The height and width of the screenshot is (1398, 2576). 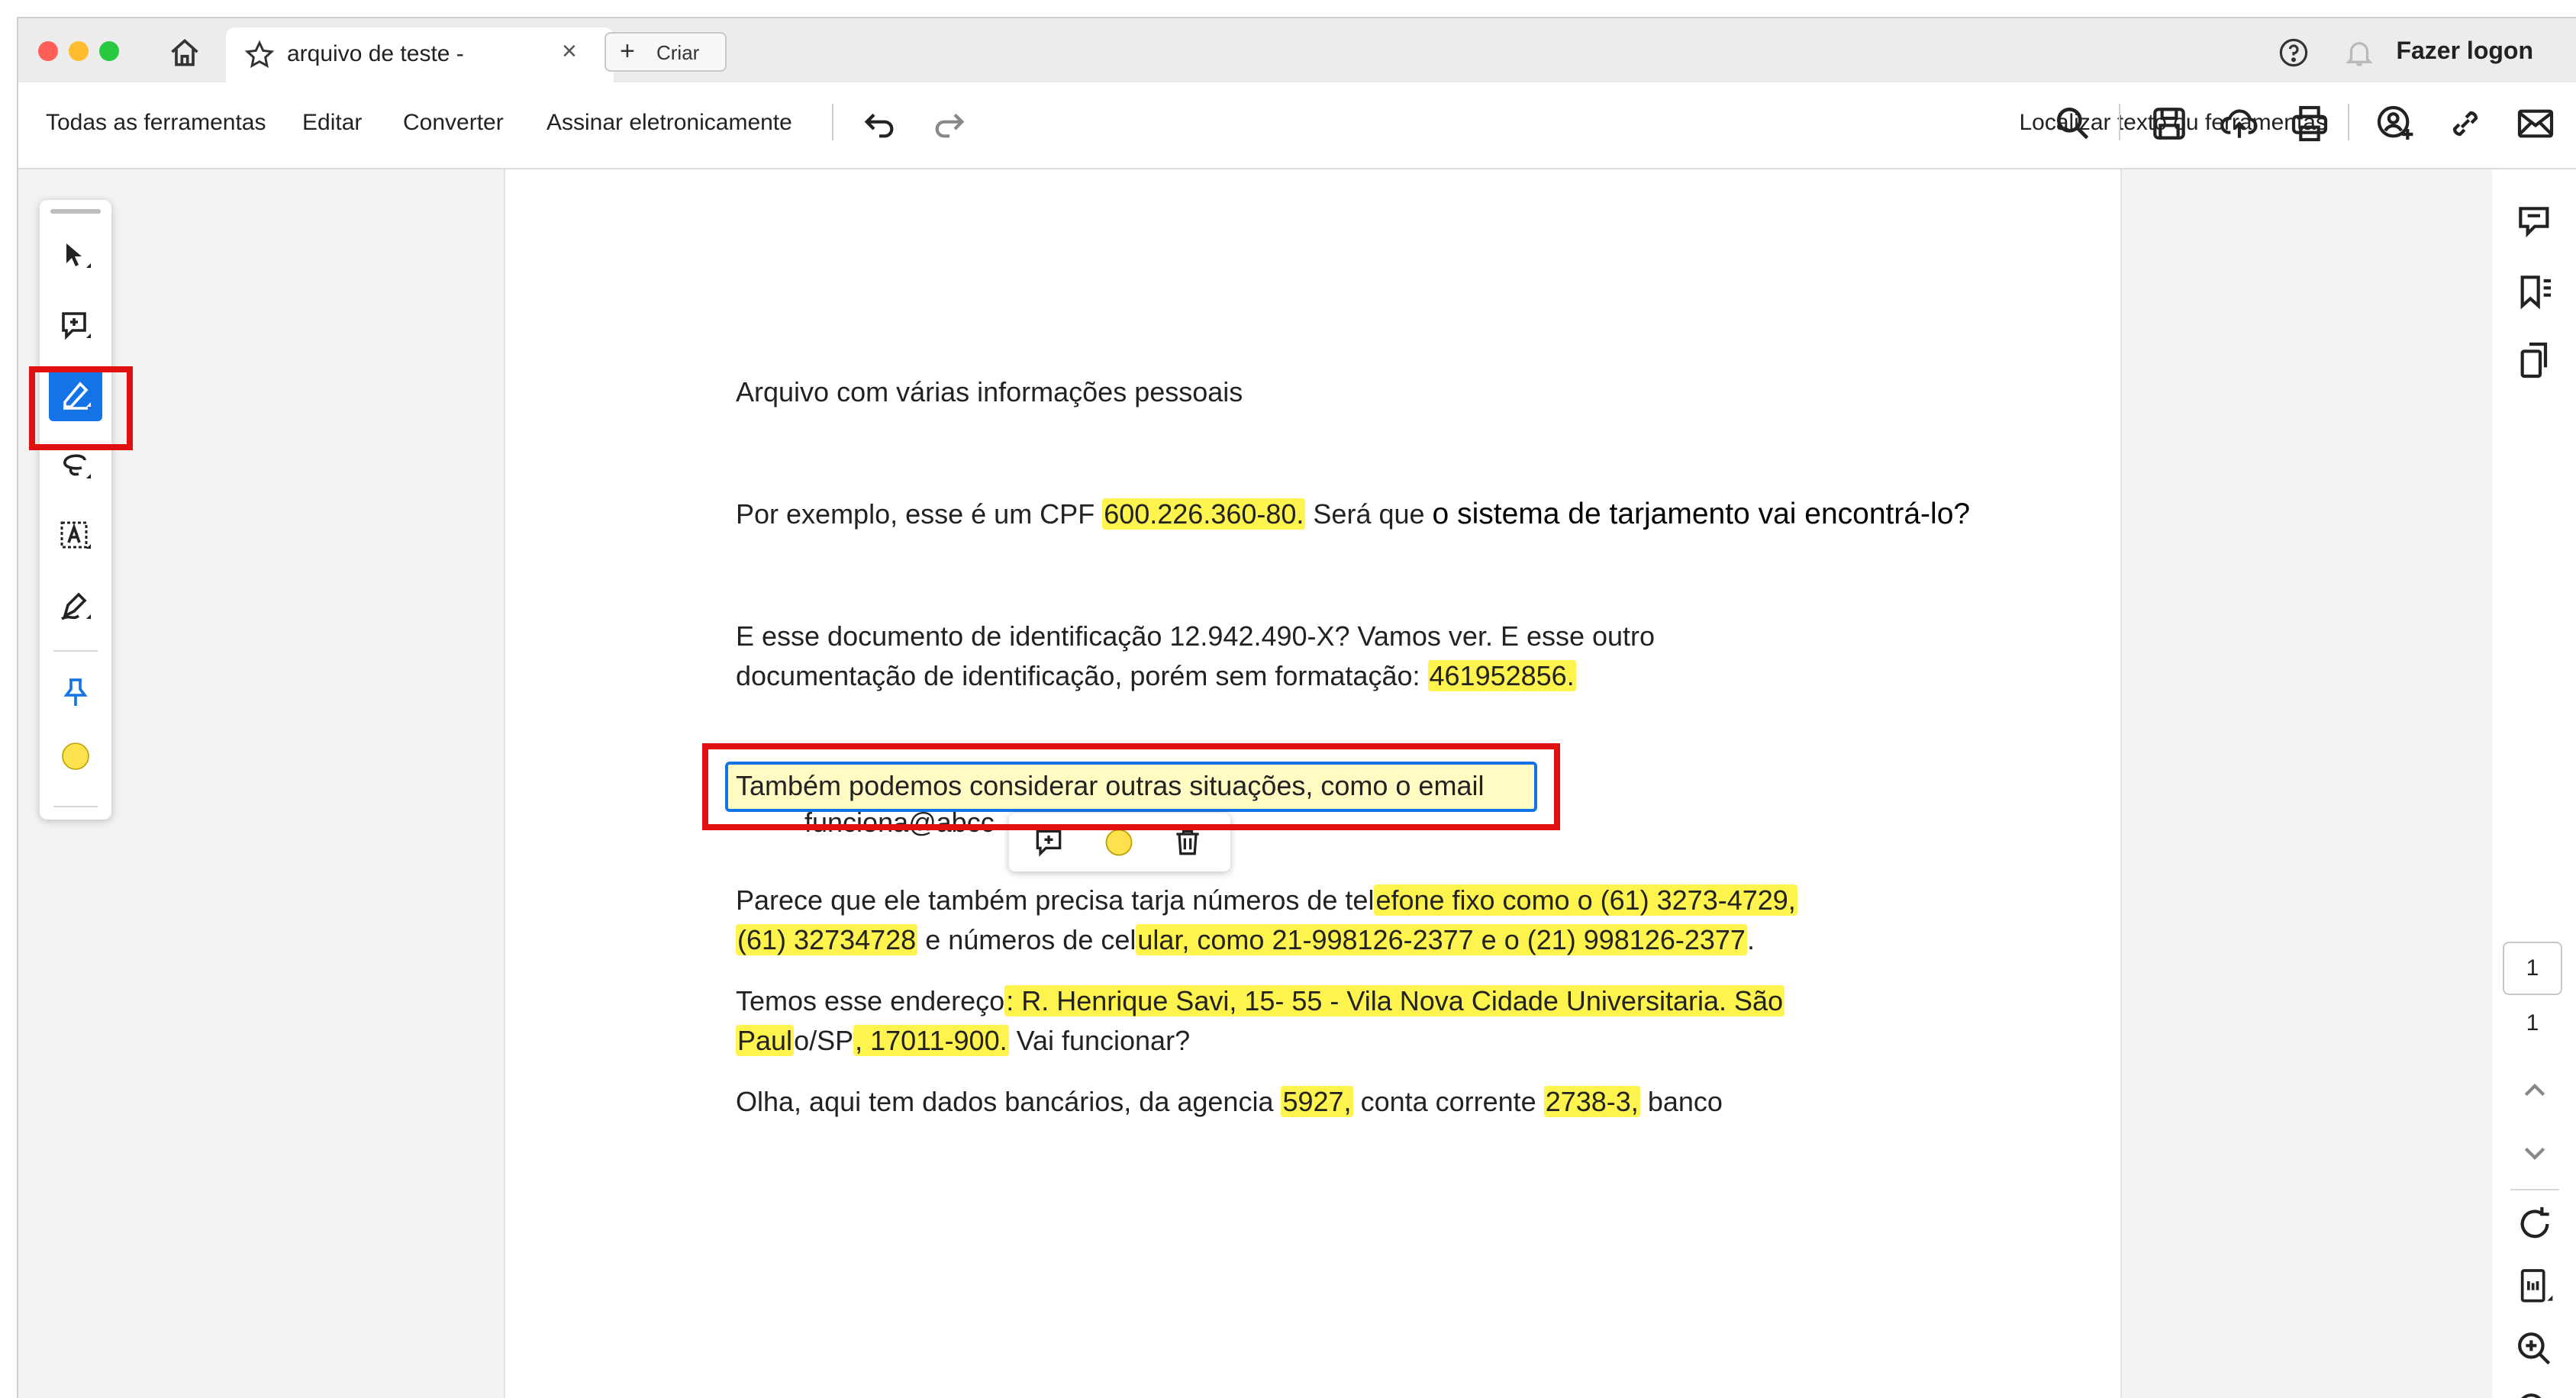 I want to click on mail-icon, so click(x=2535, y=123).